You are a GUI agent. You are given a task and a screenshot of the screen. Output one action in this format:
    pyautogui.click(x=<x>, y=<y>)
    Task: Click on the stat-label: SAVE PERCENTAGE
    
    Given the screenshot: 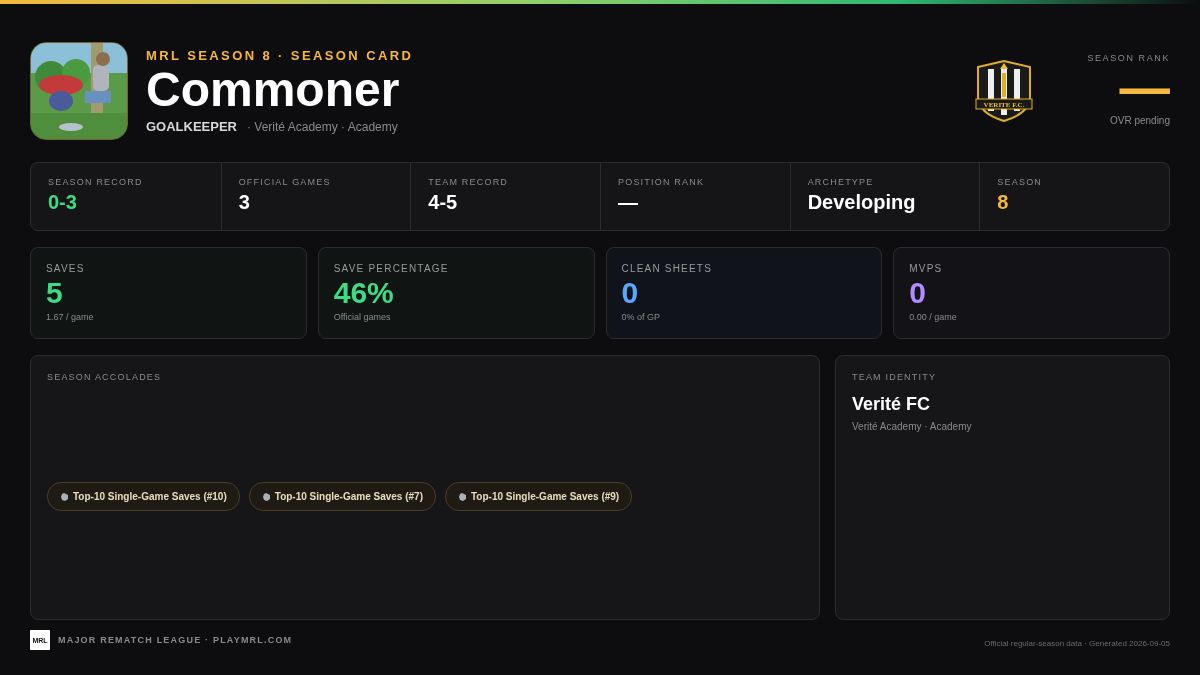 What is the action you would take?
    pyautogui.click(x=391, y=268)
    